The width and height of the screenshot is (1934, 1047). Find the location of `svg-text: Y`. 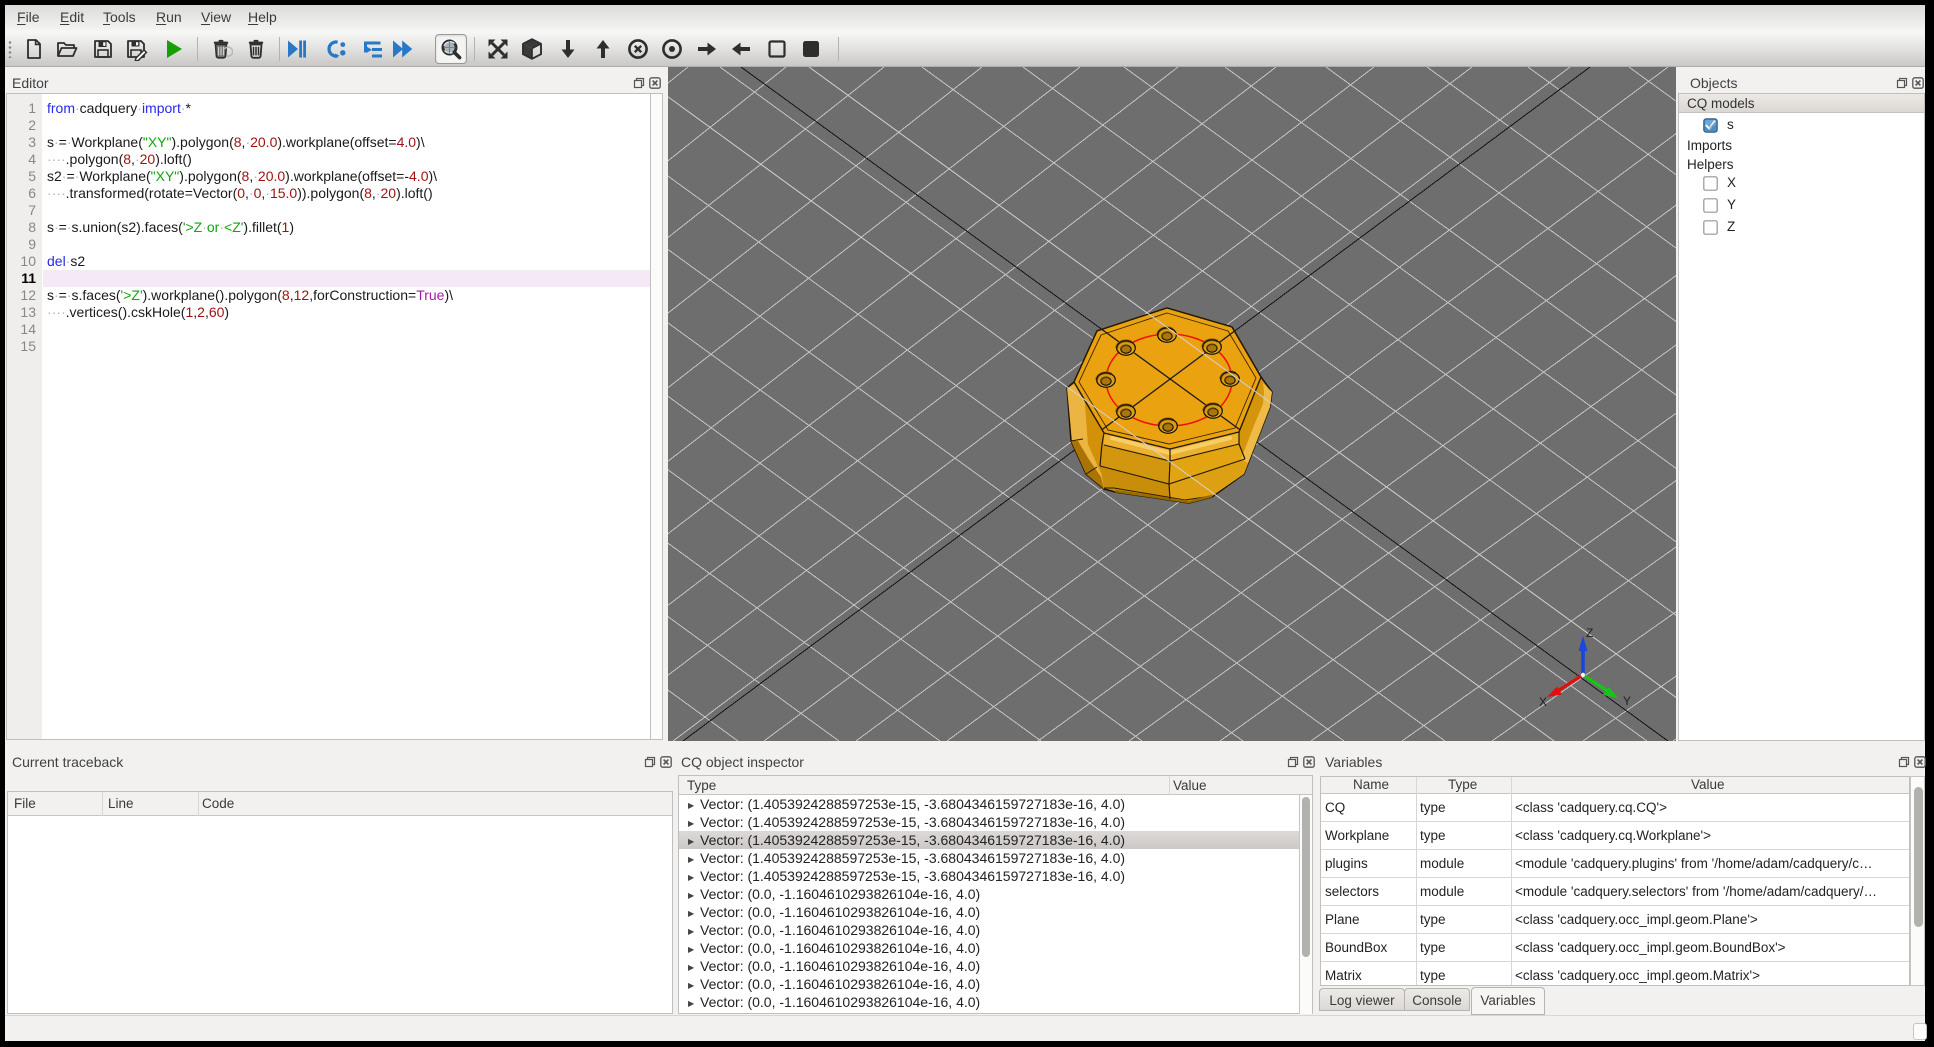

svg-text: Y is located at coordinates (1627, 701).